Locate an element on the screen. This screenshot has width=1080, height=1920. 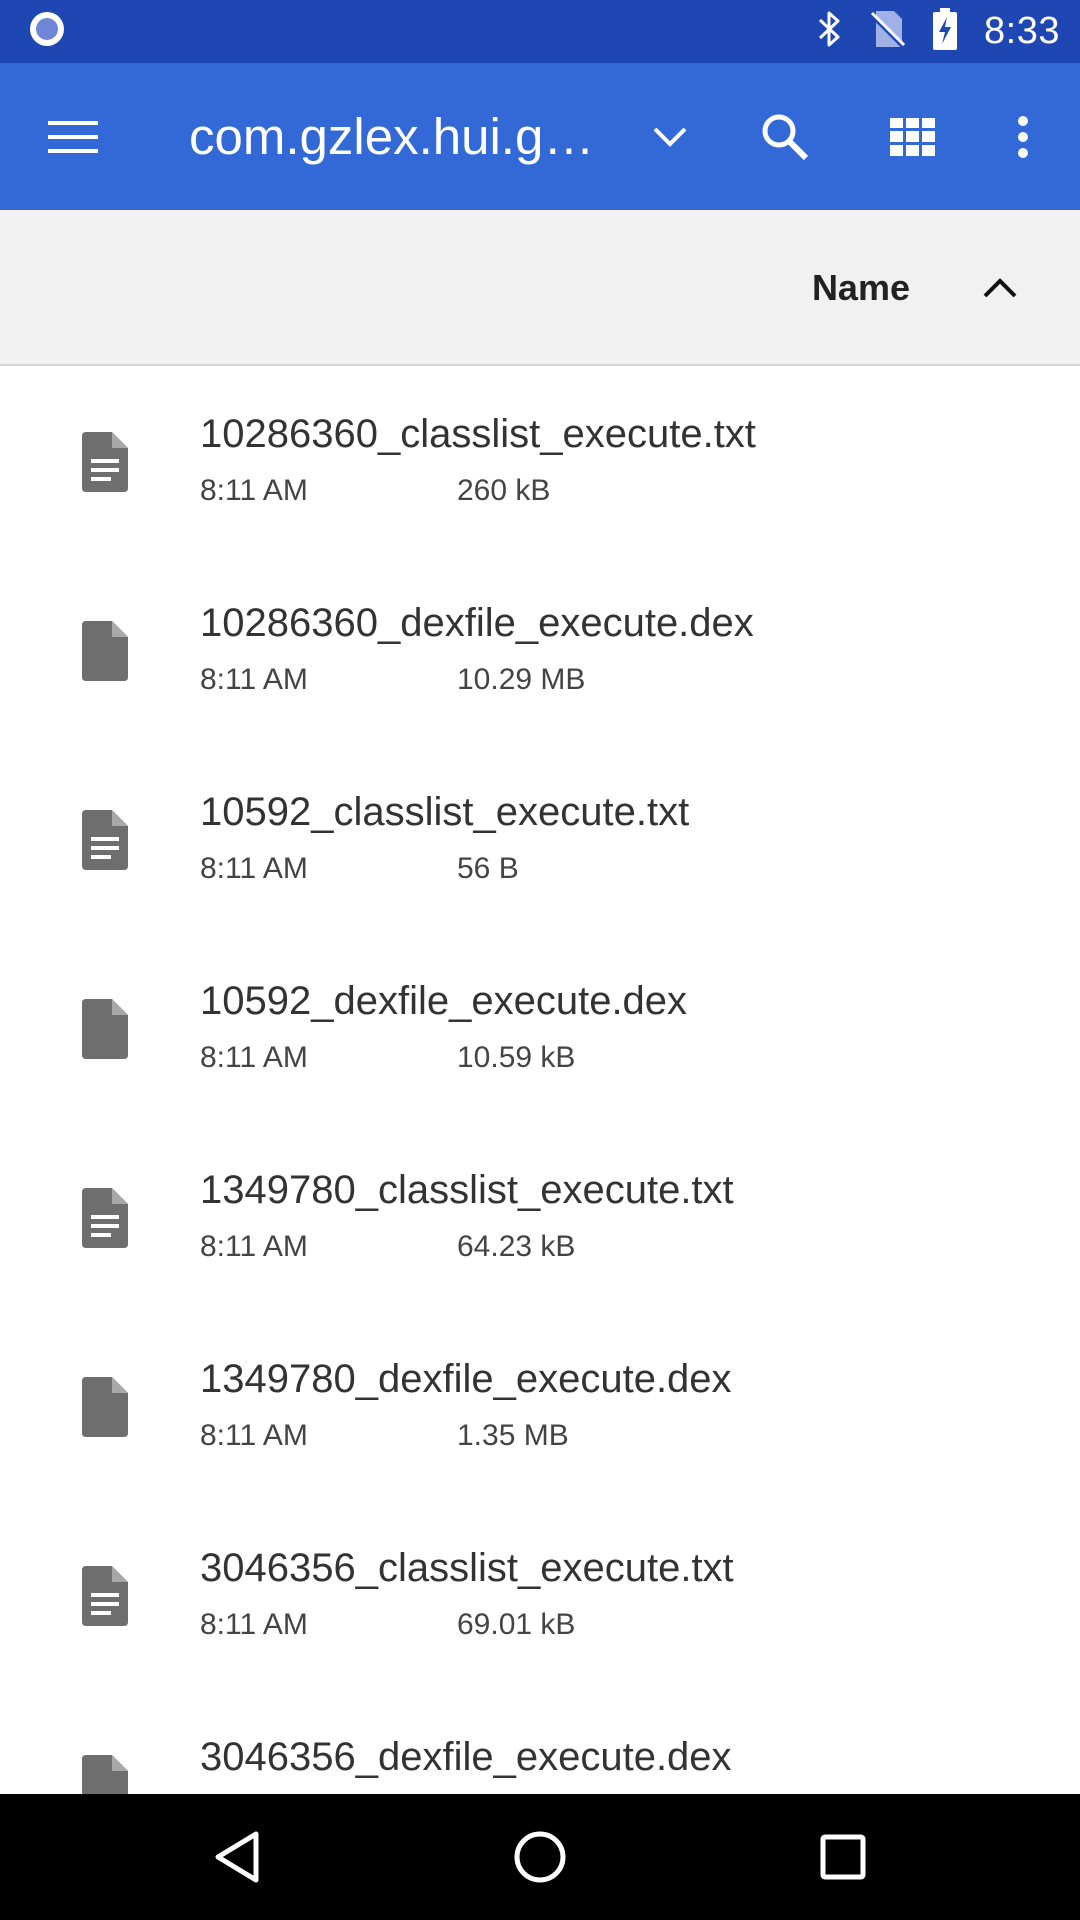
battery-charging-icon is located at coordinates (945, 31).